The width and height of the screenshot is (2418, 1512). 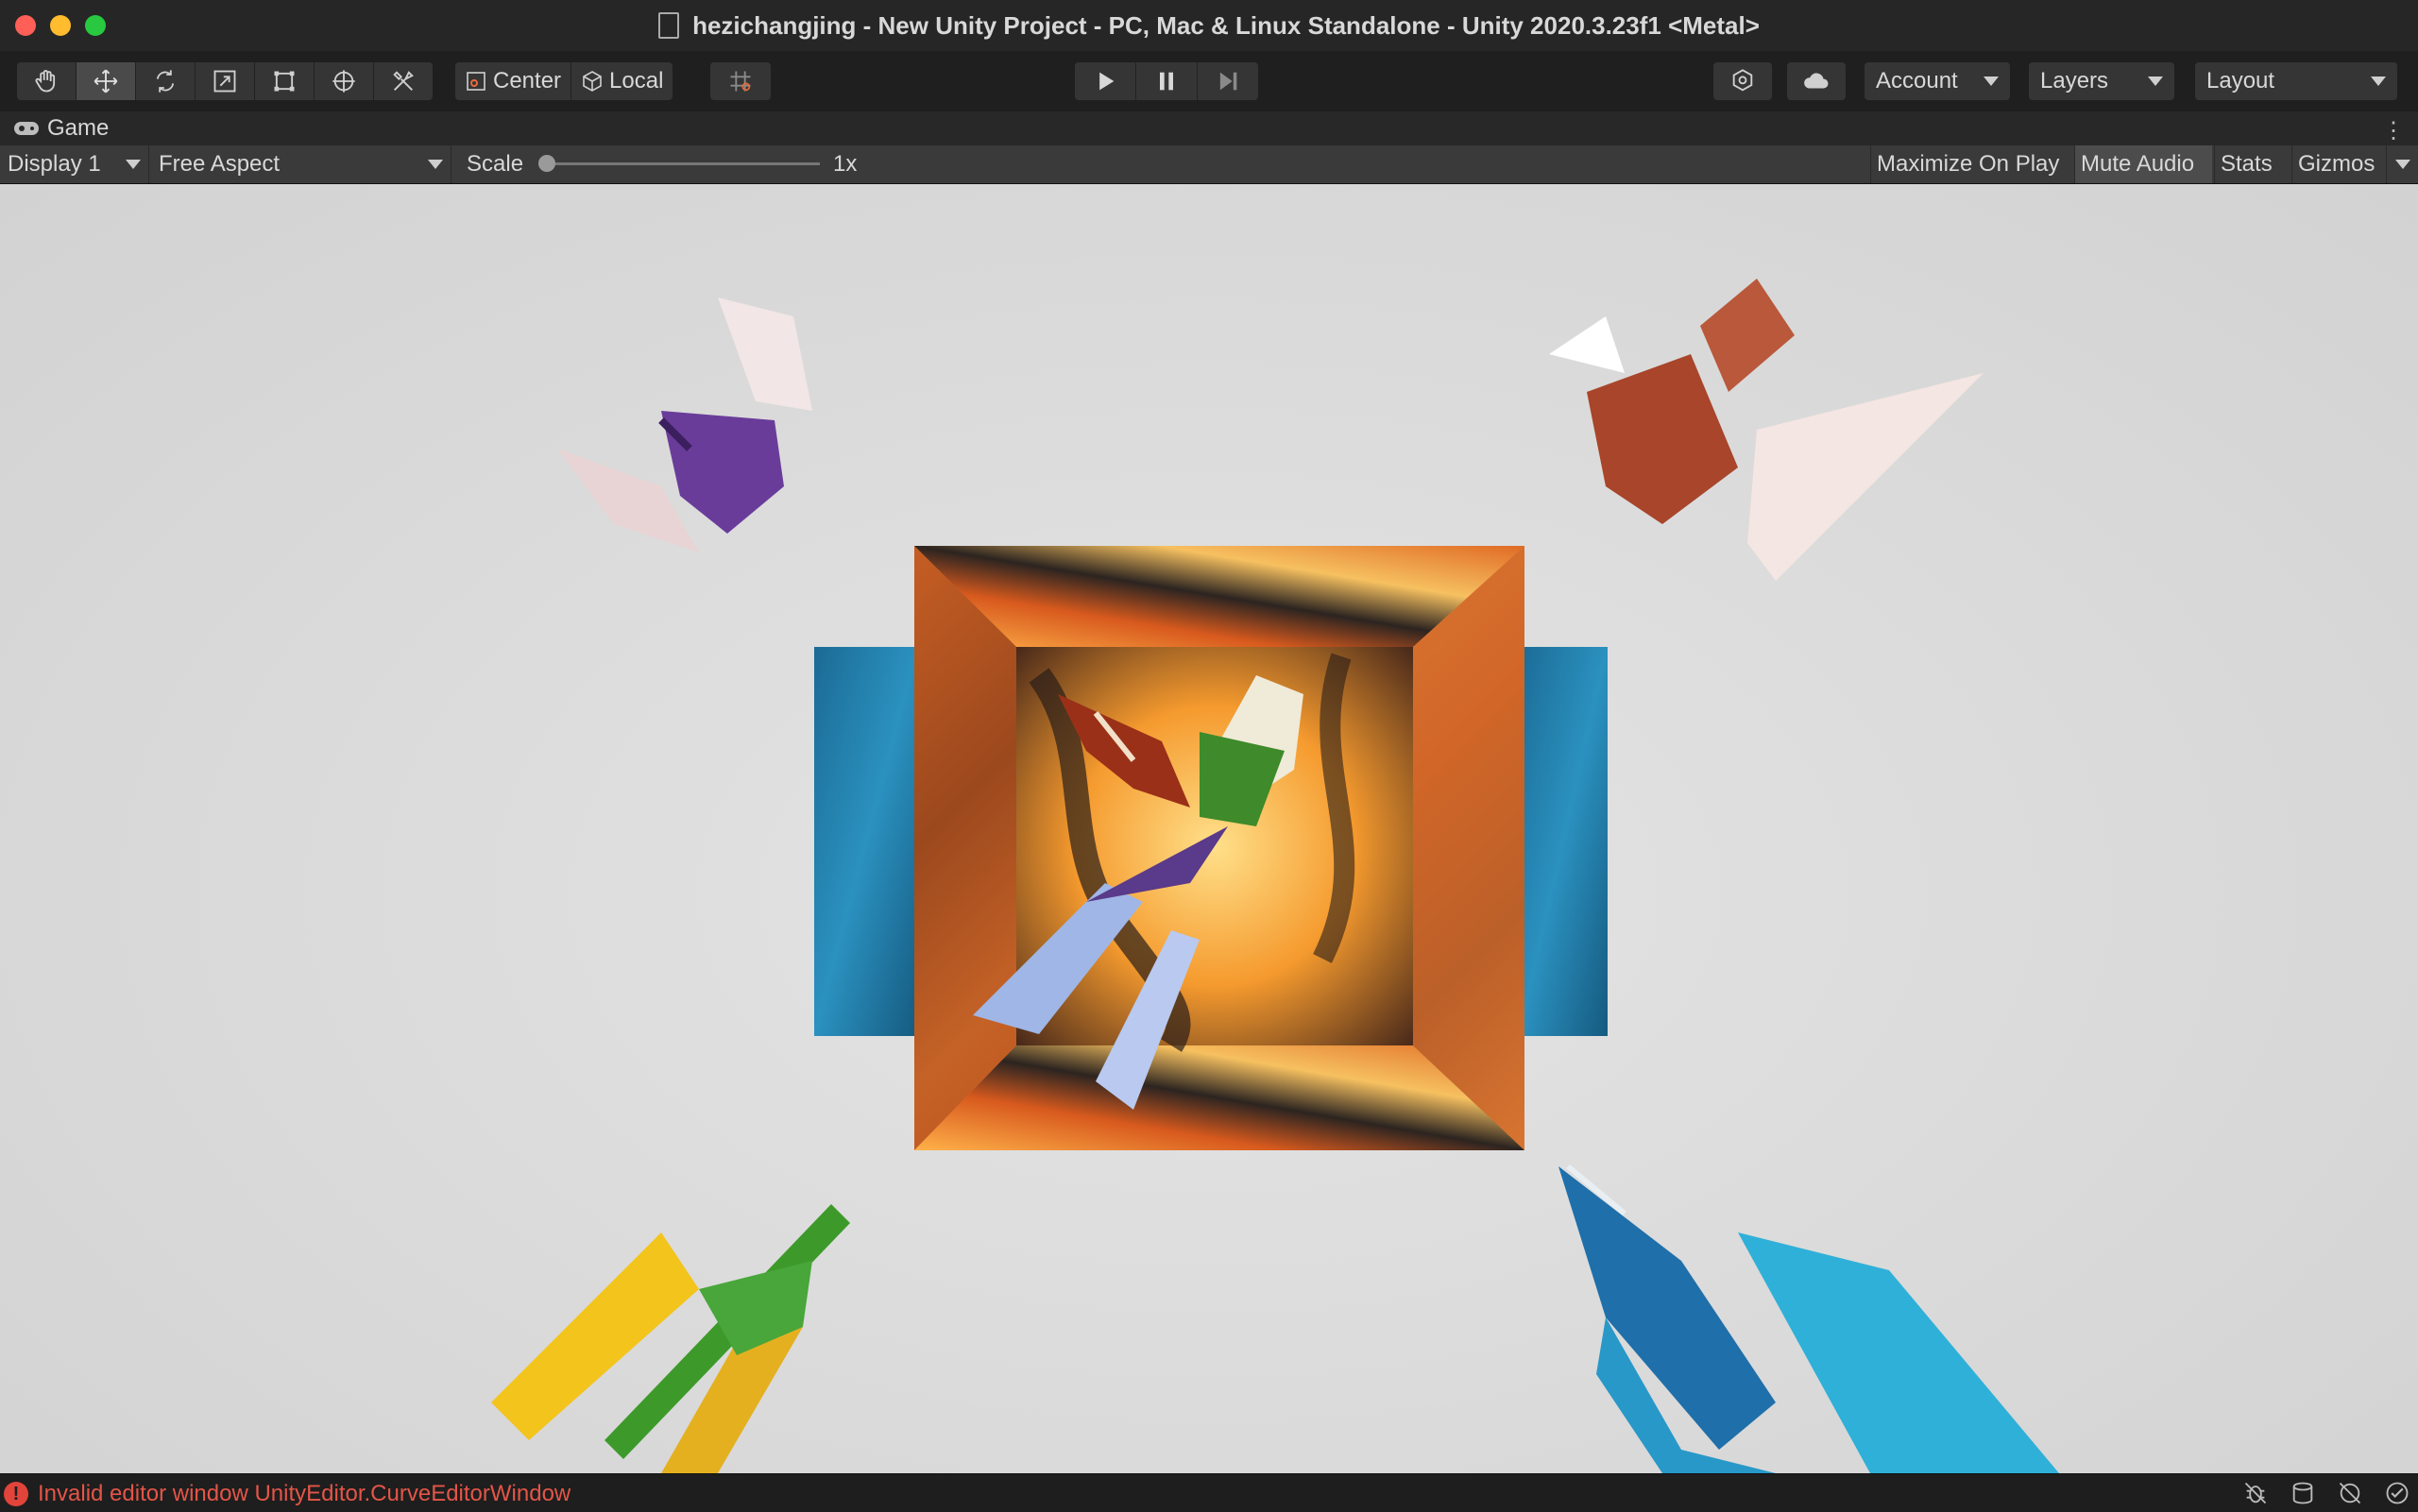 I want to click on tab-game-label: Game, so click(x=78, y=128).